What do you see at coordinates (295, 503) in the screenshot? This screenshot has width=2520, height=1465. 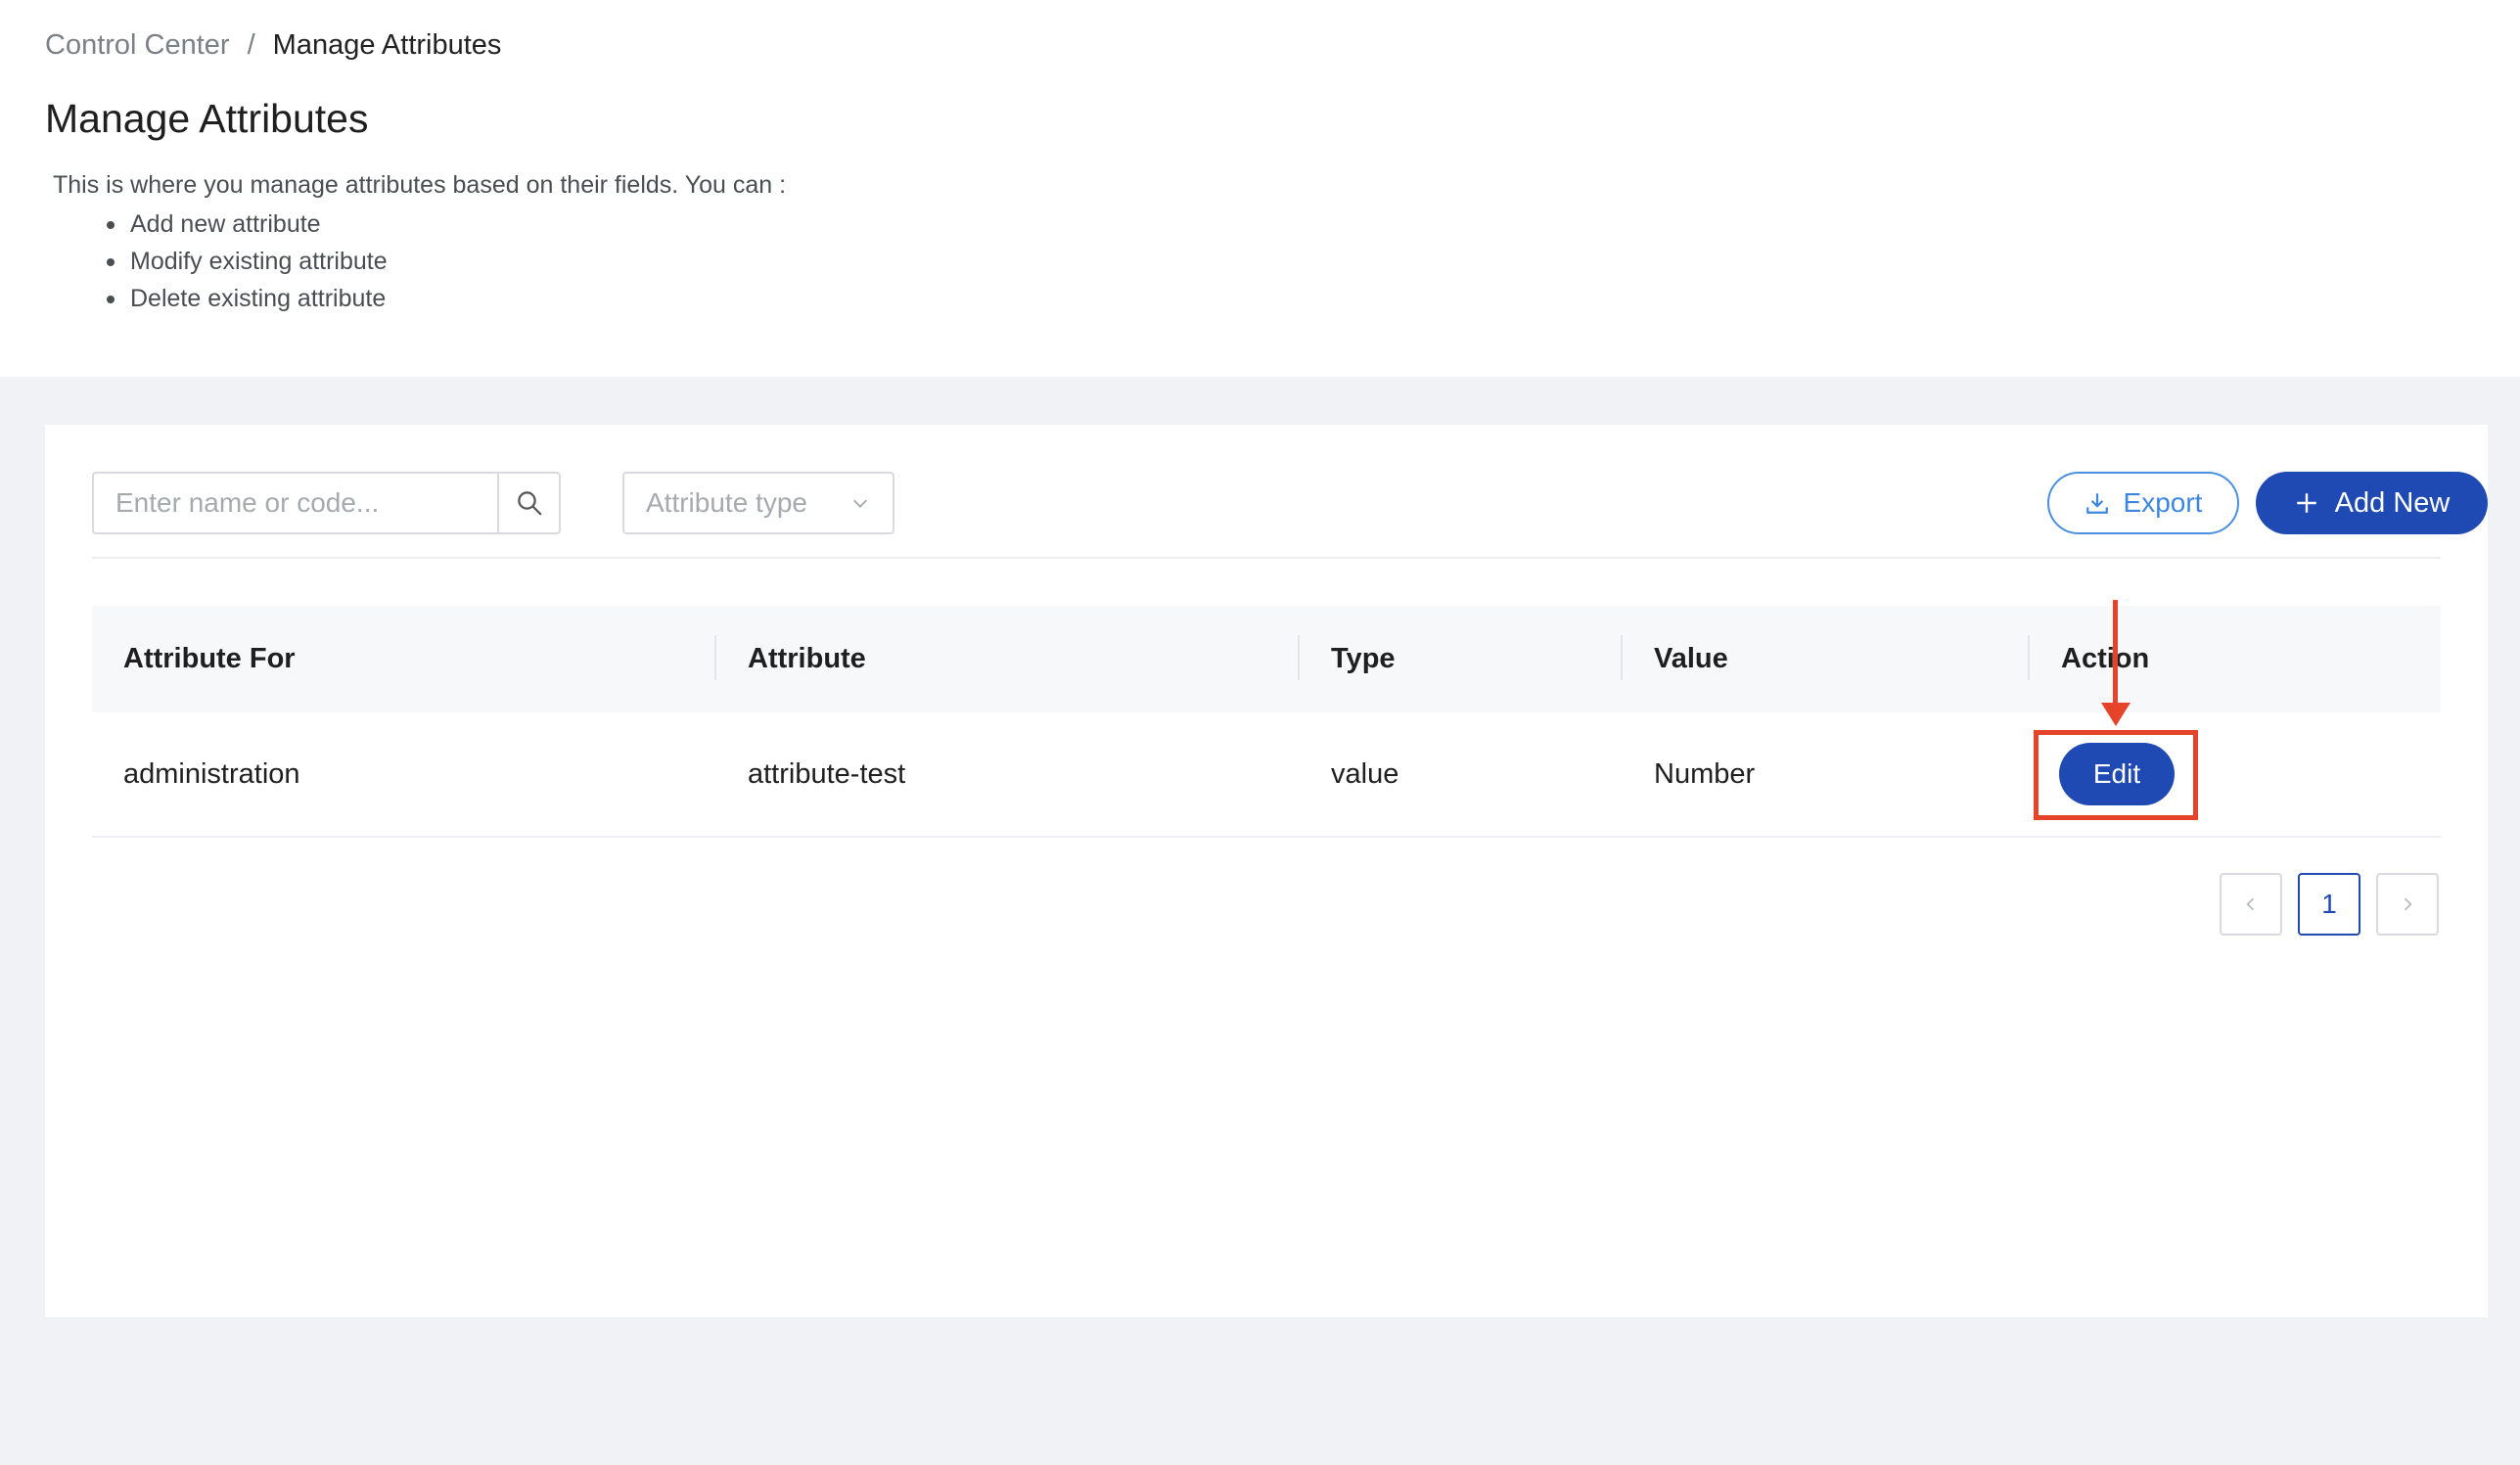 I see `search-input` at bounding box center [295, 503].